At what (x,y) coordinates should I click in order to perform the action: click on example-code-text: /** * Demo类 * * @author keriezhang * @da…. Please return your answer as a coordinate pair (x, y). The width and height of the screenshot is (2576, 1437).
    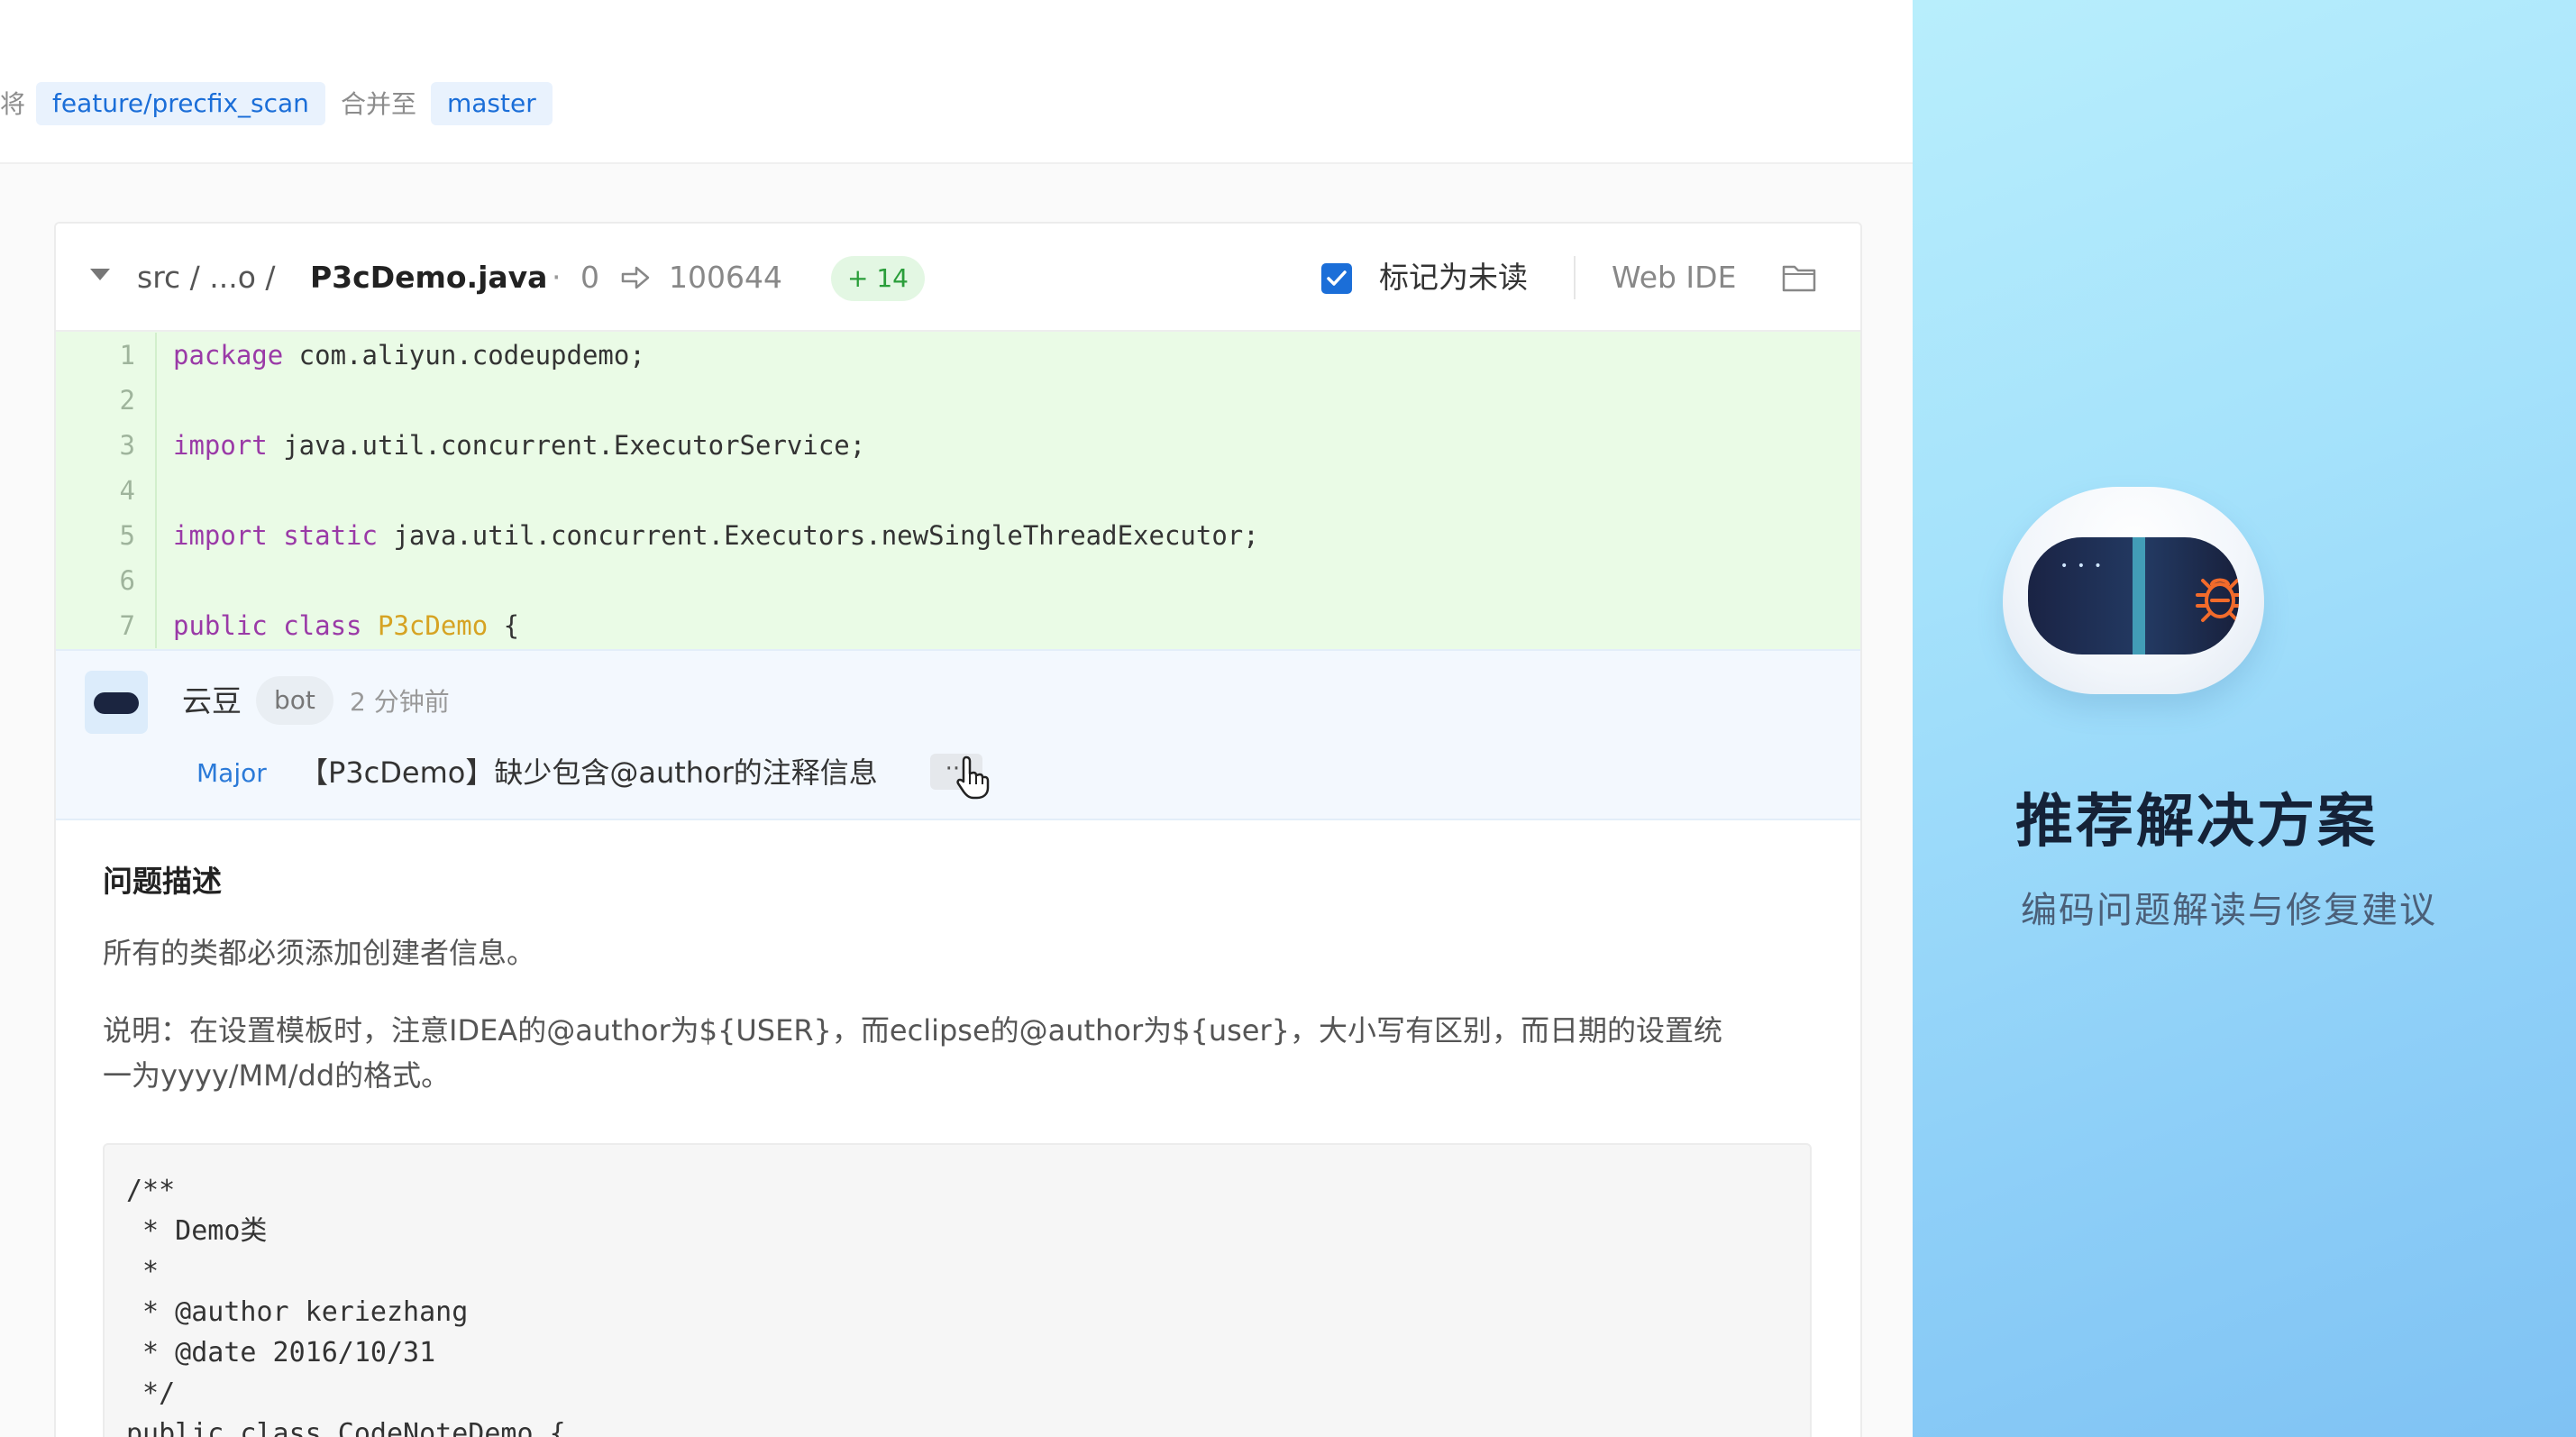
    Looking at the image, I should click on (346, 1306).